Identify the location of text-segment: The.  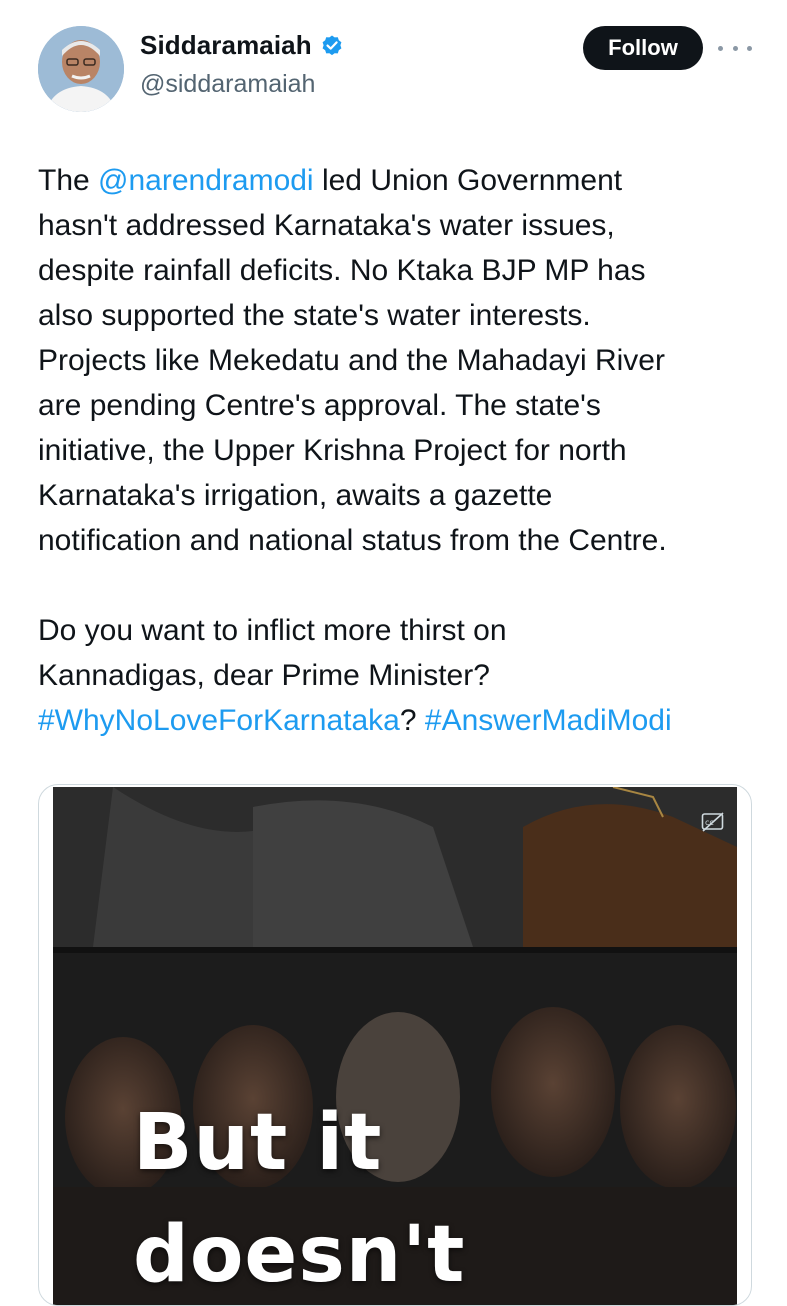
(68, 180).